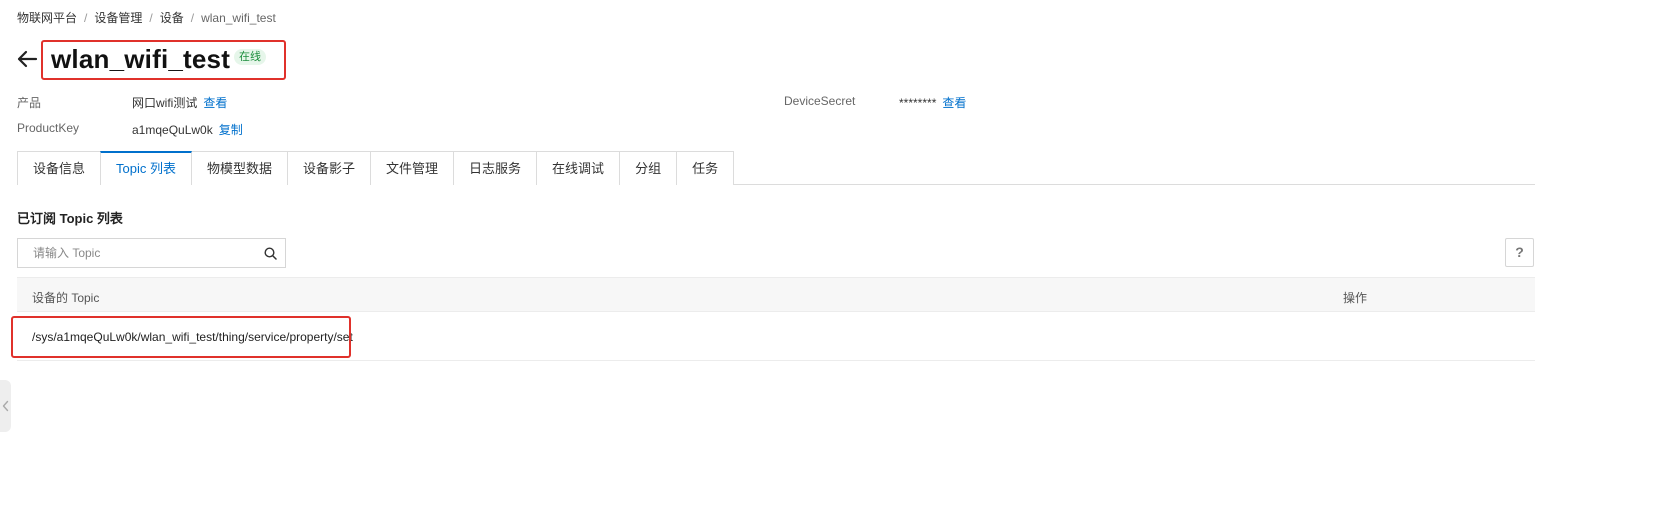 The image size is (1659, 529). What do you see at coordinates (48, 128) in the screenshot?
I see `productkey-label: ProductKey` at bounding box center [48, 128].